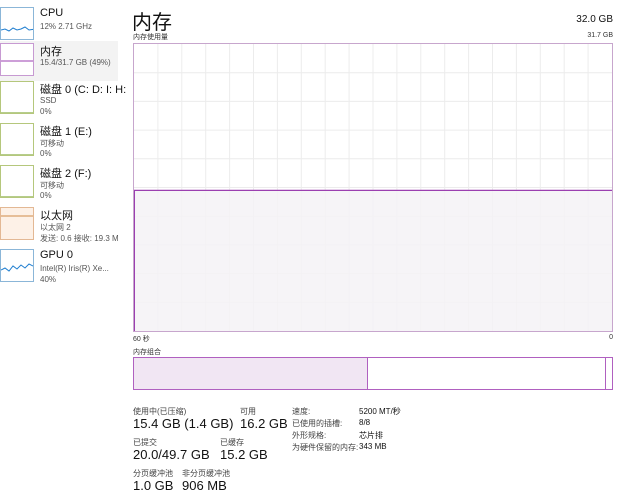 This screenshot has width=629, height=499. Describe the element at coordinates (365, 422) in the screenshot. I see `slots-value: 8/8` at that location.